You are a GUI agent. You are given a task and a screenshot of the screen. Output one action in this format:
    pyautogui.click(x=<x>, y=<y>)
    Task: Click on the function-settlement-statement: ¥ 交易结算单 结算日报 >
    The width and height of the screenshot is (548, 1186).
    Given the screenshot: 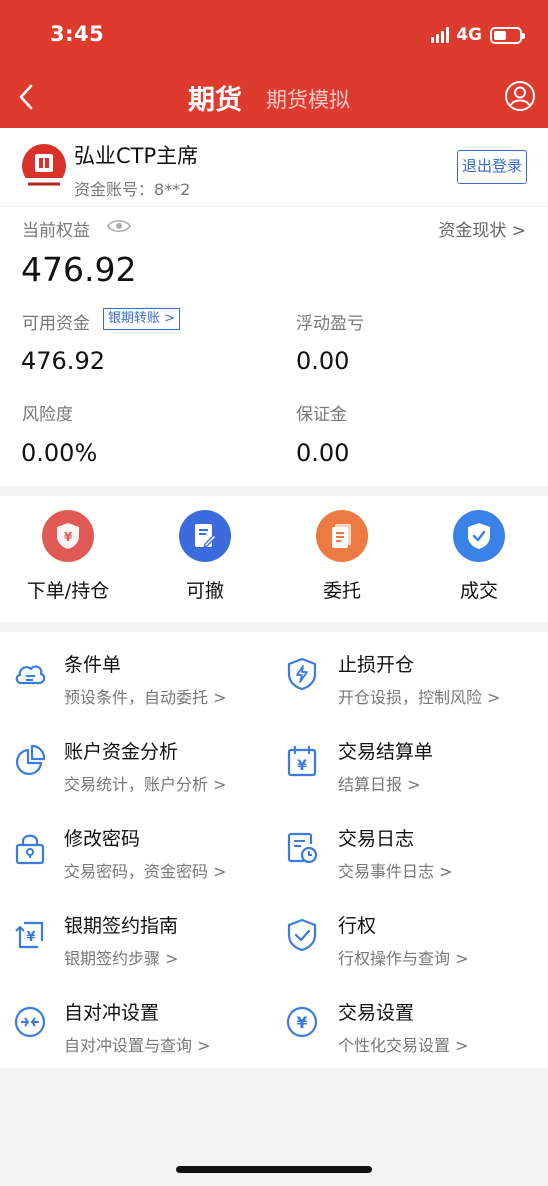 What is the action you would take?
    pyautogui.click(x=411, y=762)
    